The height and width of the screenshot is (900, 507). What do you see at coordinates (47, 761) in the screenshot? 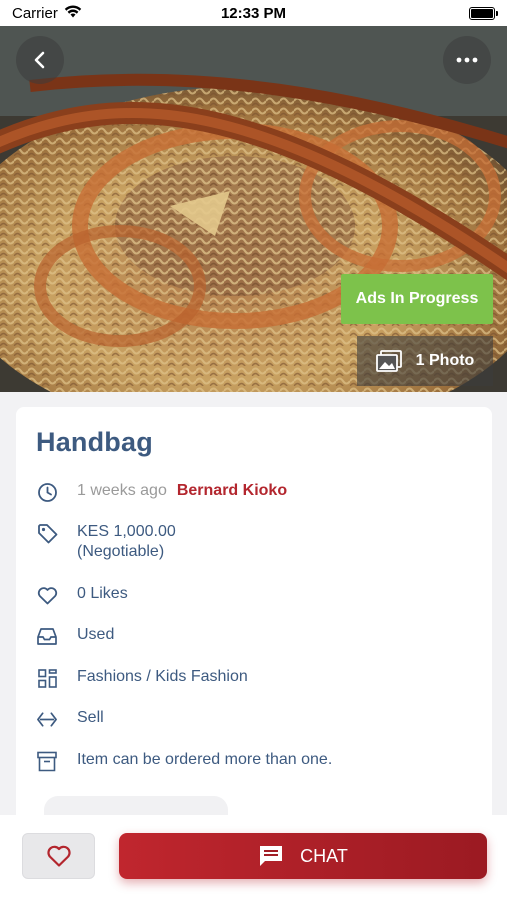
I see `archive-icon` at bounding box center [47, 761].